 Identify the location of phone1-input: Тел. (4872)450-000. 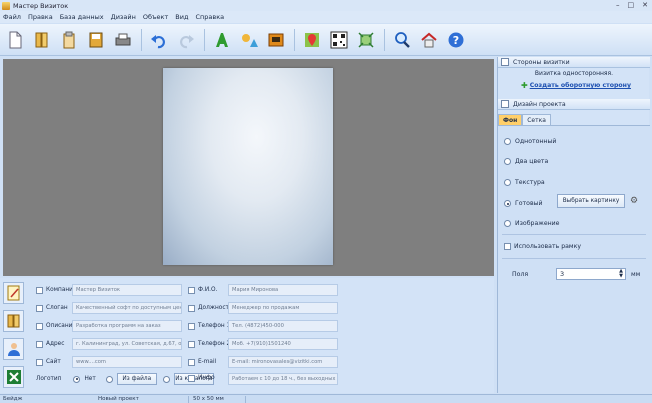
(283, 326).